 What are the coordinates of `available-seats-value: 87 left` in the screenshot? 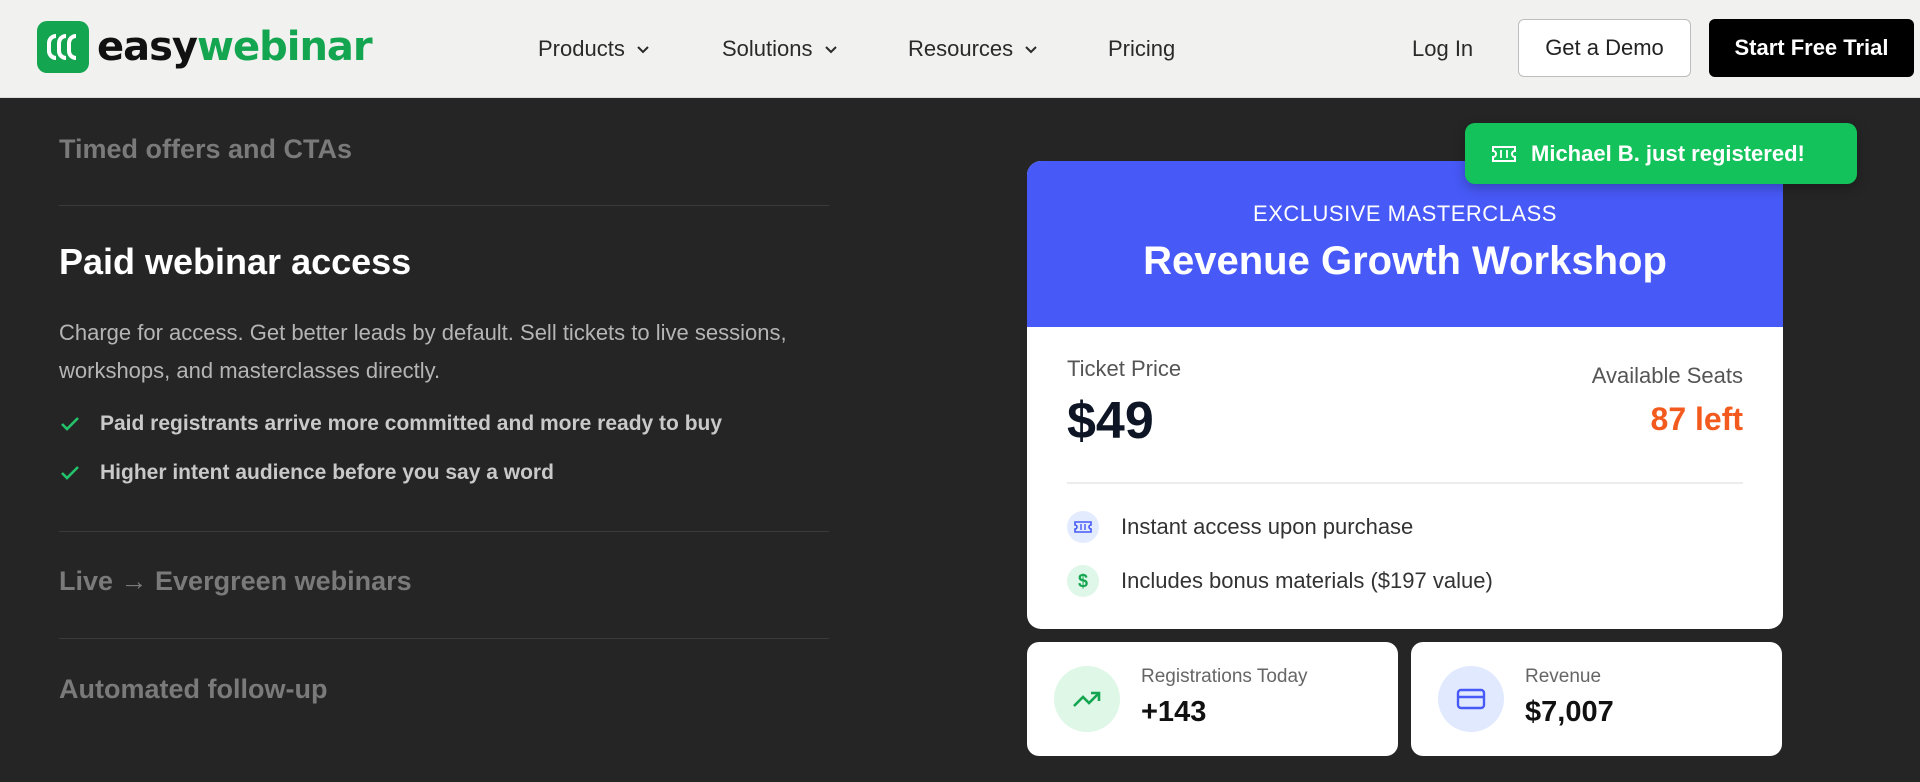 It's located at (1696, 419).